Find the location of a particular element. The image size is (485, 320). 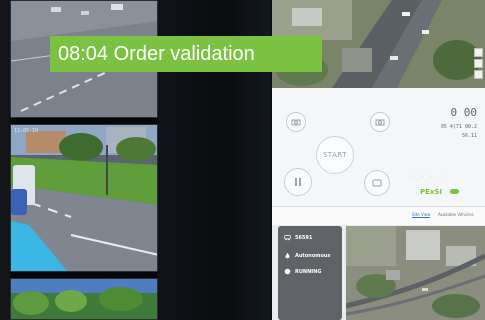

vehicle-mode-row: Autonomous is located at coordinates (307, 255).